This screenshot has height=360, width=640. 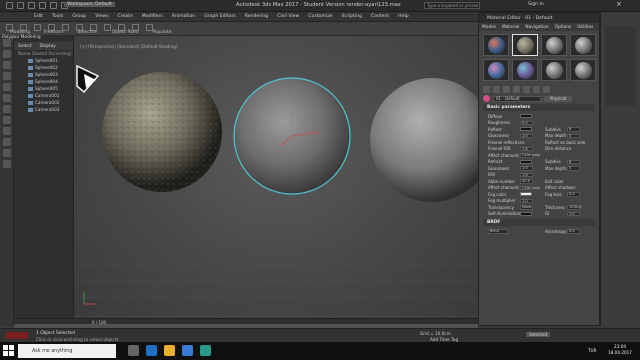 What do you see at coordinates (43, 53) in the screenshot?
I see `scene-list-header: Name (Sorted Ascending)` at bounding box center [43, 53].